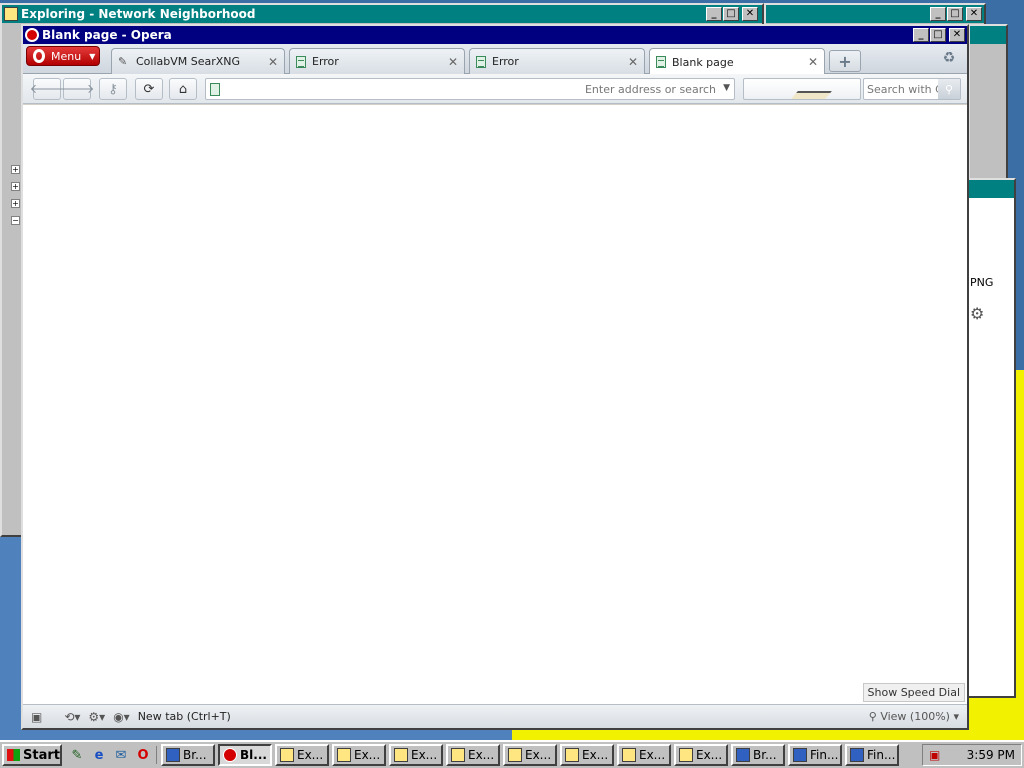 This screenshot has height=768, width=1024. I want to click on opera-close-button: ✕, so click(957, 35).